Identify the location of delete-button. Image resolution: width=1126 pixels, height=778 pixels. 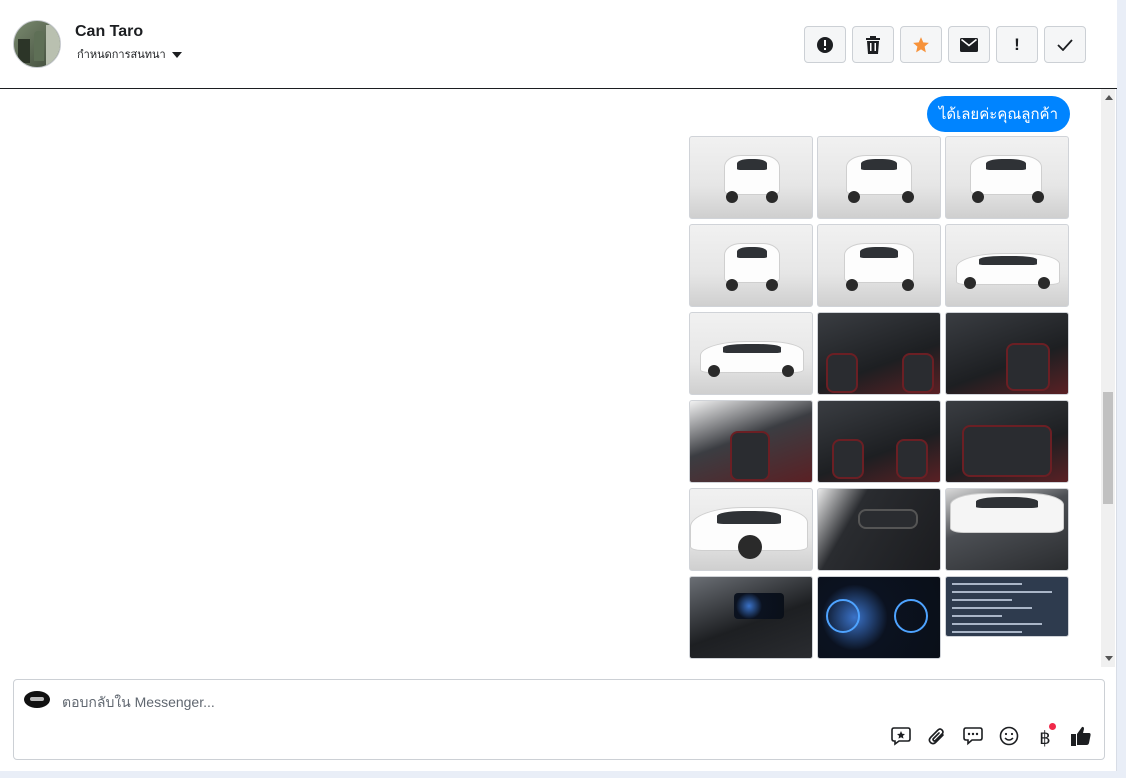
(873, 44).